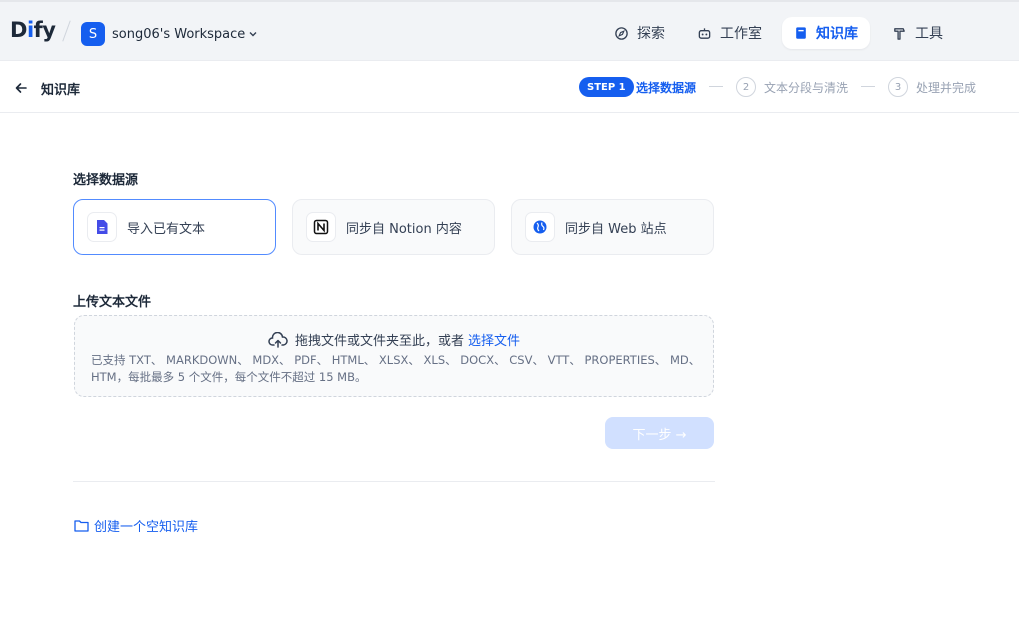 The width and height of the screenshot is (1019, 622). I want to click on create-empty-label: 创建一个空知识库, so click(146, 527).